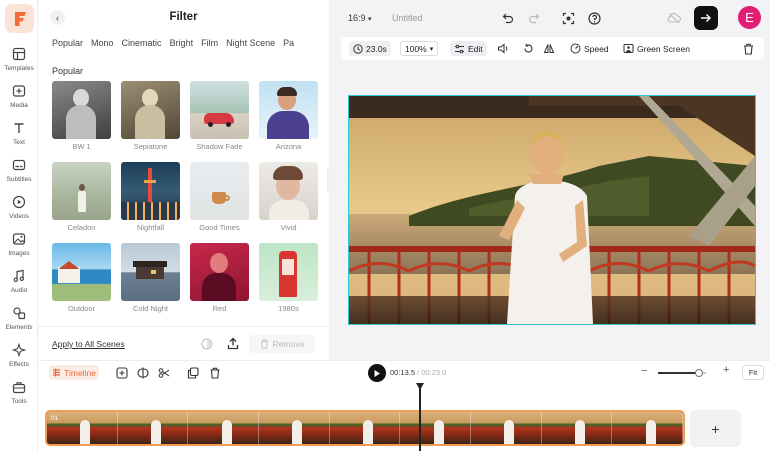 This screenshot has height=451, width=770. I want to click on export-button, so click(706, 18).